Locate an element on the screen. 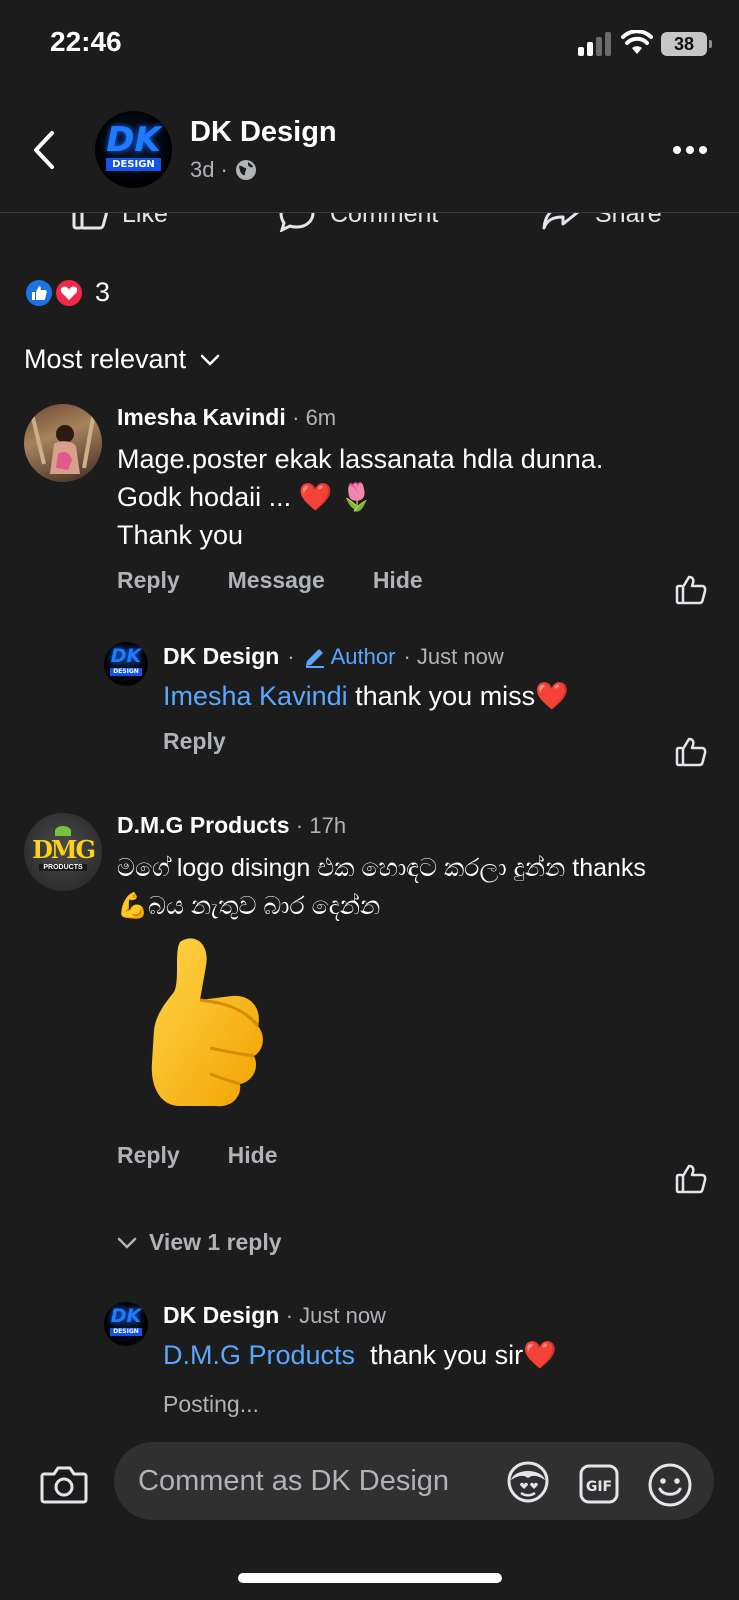 This screenshot has height=1600, width=739. logo-text: DMG is located at coordinates (64, 849).